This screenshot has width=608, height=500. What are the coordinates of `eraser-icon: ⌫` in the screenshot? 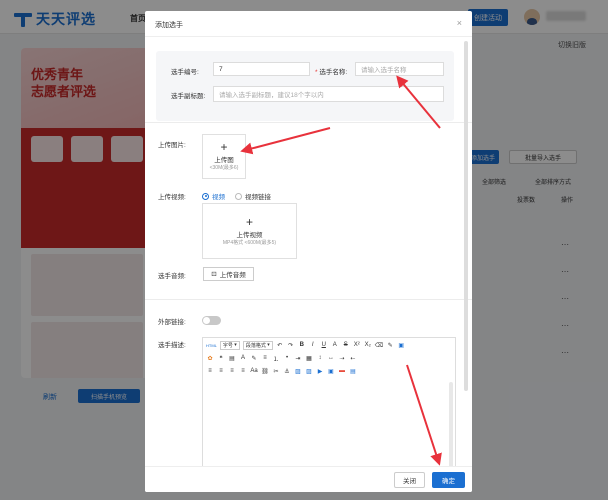 It's located at (379, 345).